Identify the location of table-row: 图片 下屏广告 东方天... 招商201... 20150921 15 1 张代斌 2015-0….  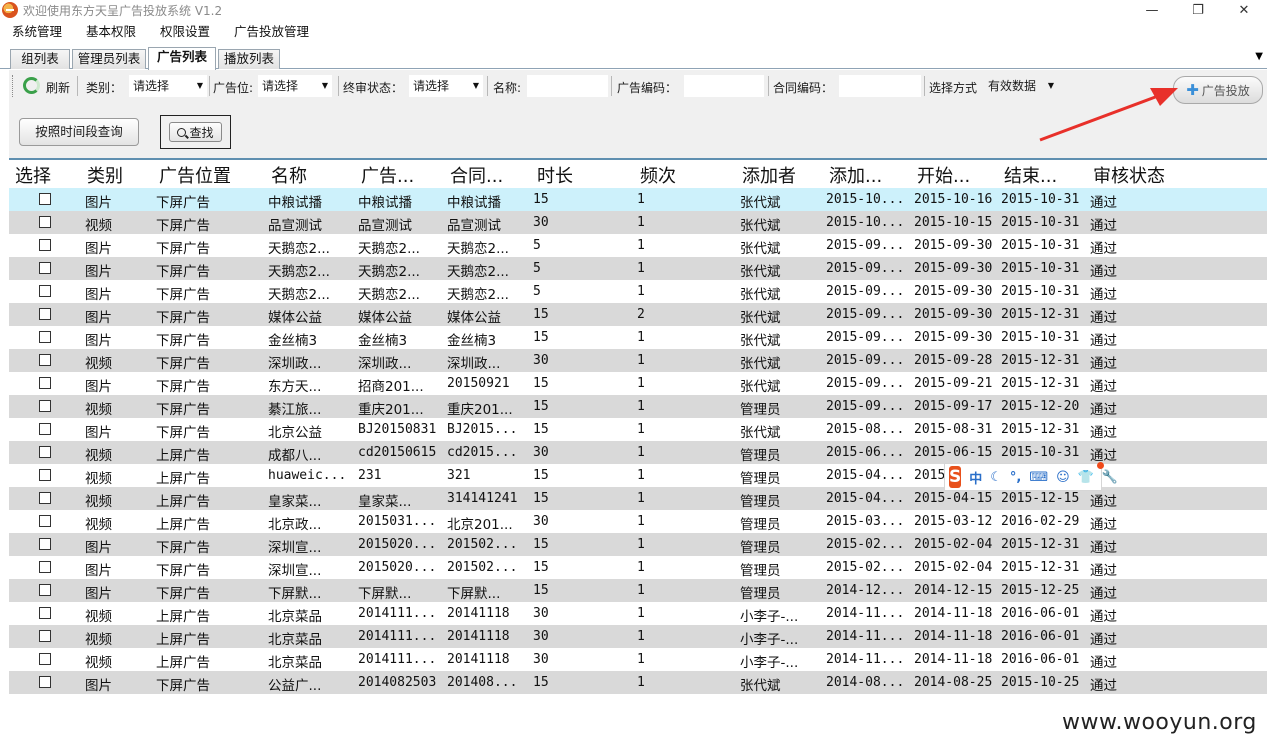
(638, 383).